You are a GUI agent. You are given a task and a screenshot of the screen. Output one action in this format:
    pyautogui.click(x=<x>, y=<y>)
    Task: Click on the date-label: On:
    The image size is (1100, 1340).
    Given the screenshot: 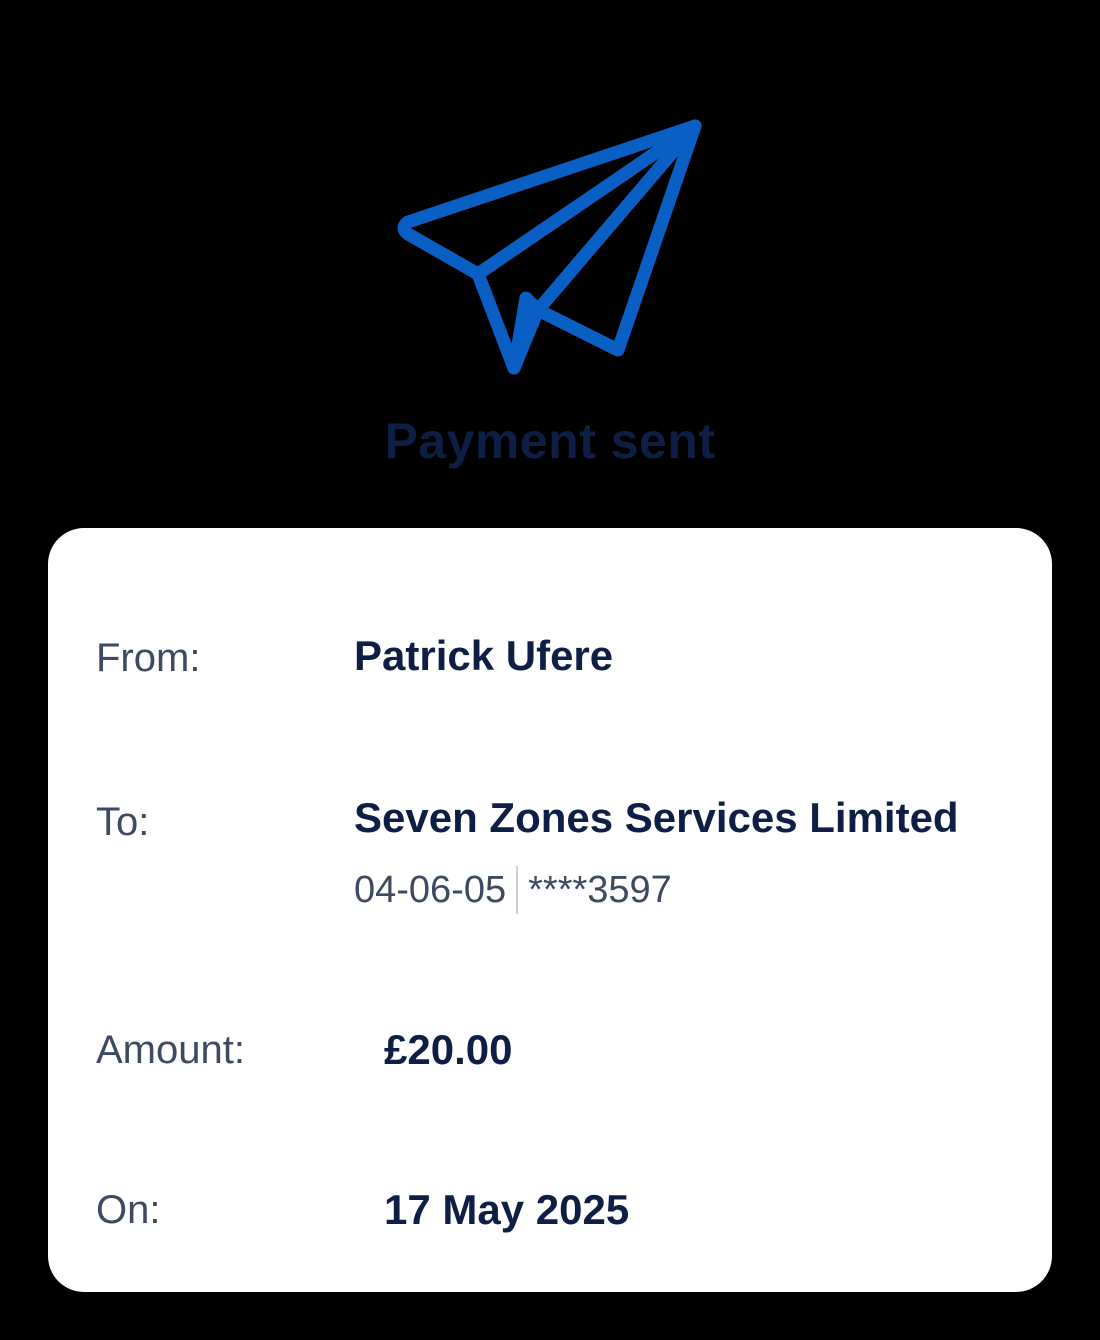 What is the action you would take?
    pyautogui.click(x=128, y=1210)
    